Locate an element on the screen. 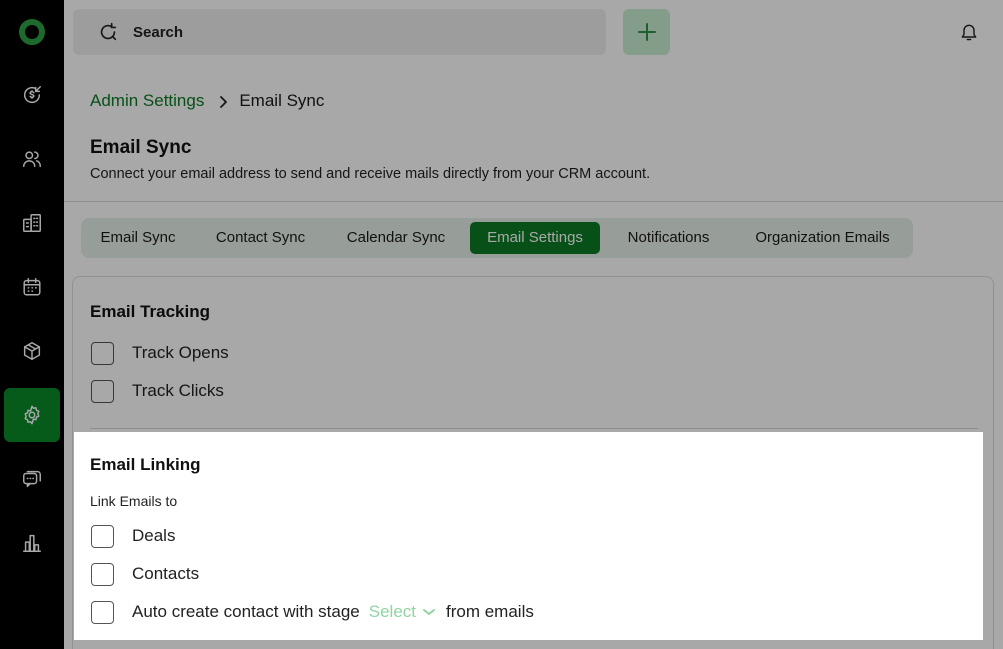 The width and height of the screenshot is (1003, 649). search-label: Search is located at coordinates (158, 32).